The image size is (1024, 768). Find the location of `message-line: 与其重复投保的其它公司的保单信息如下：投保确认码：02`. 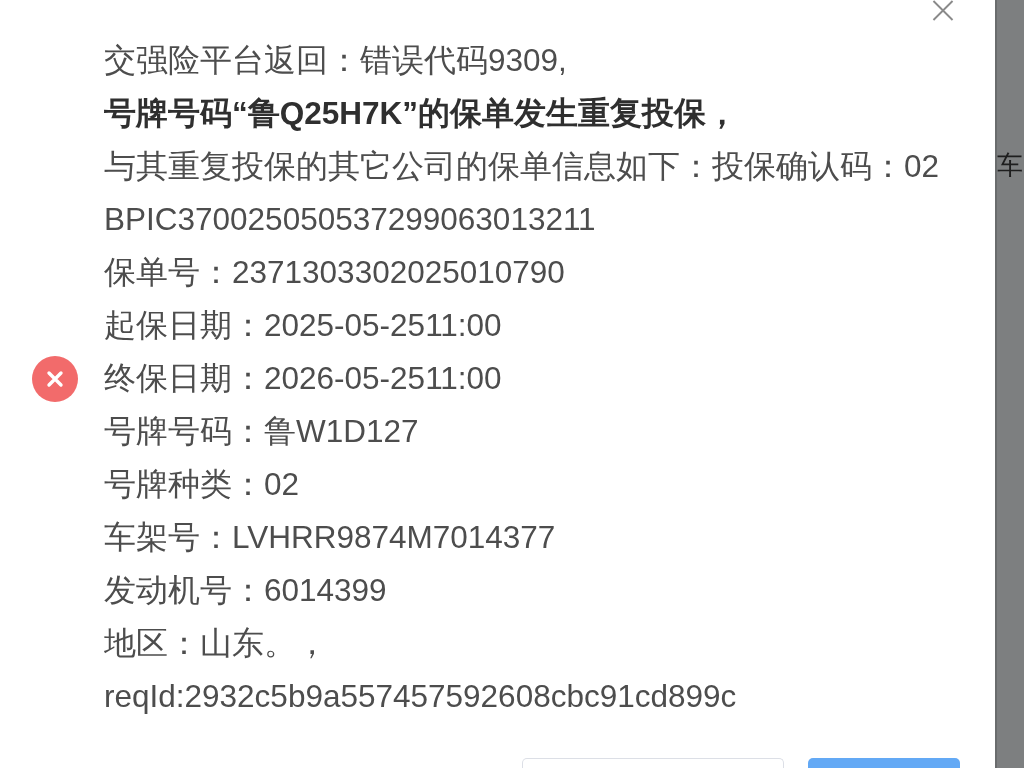

message-line: 与其重复投保的其它公司的保单信息如下：投保确认码：02 is located at coordinates (522, 166).